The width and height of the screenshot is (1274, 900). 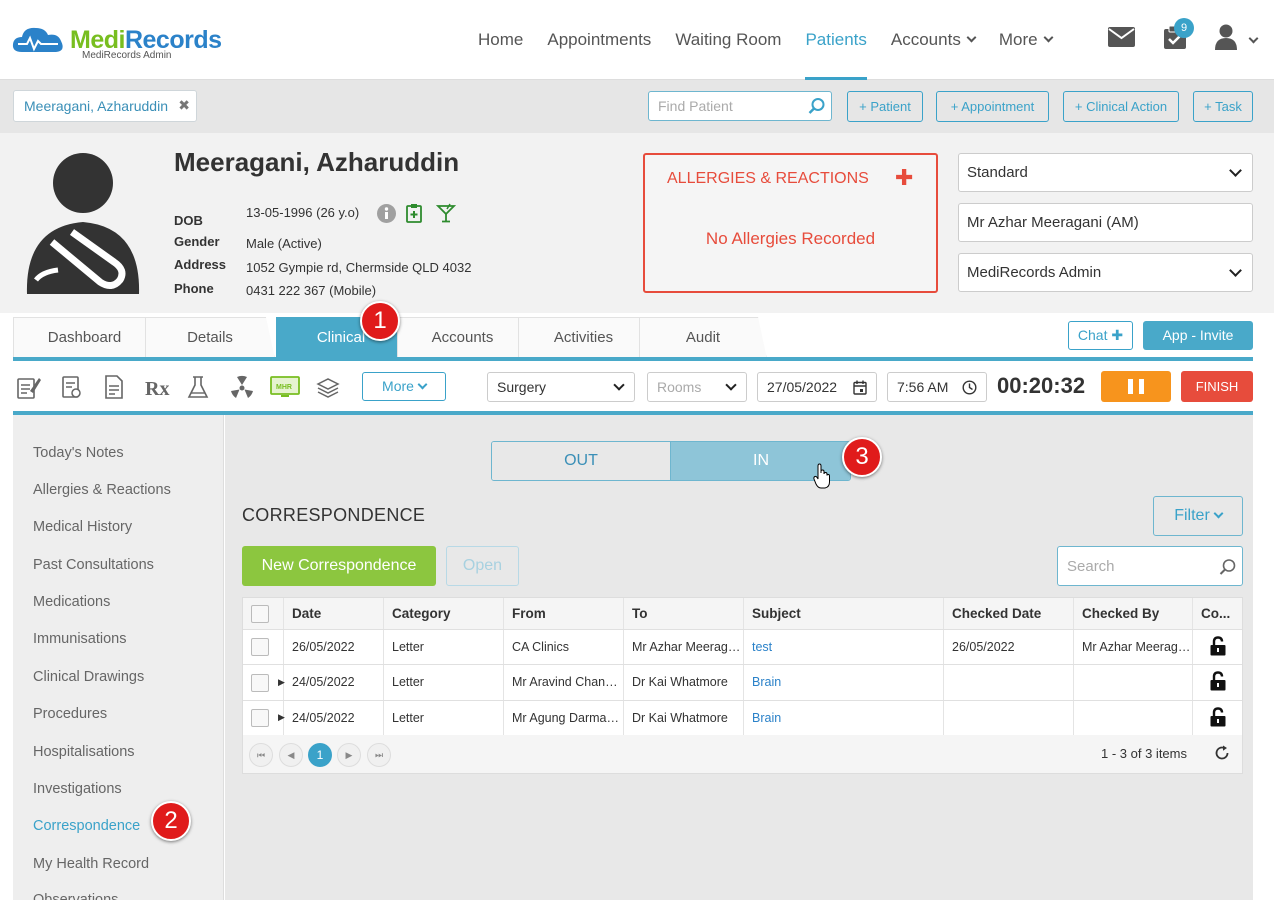 What do you see at coordinates (934, 40) in the screenshot?
I see `nav-accounts: Accounts` at bounding box center [934, 40].